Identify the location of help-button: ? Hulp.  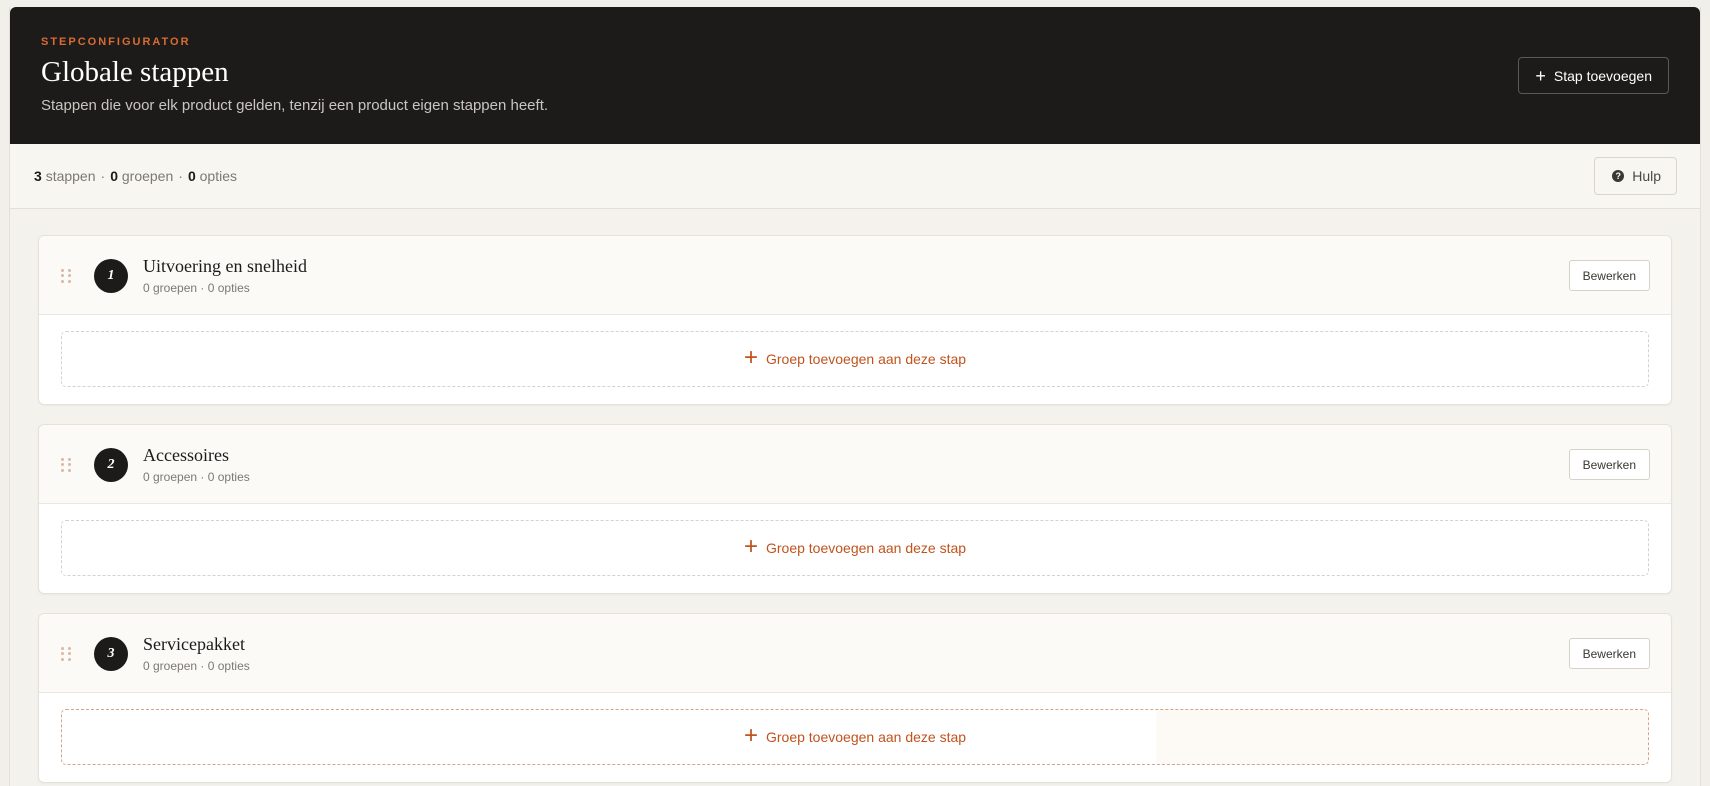
(1635, 176).